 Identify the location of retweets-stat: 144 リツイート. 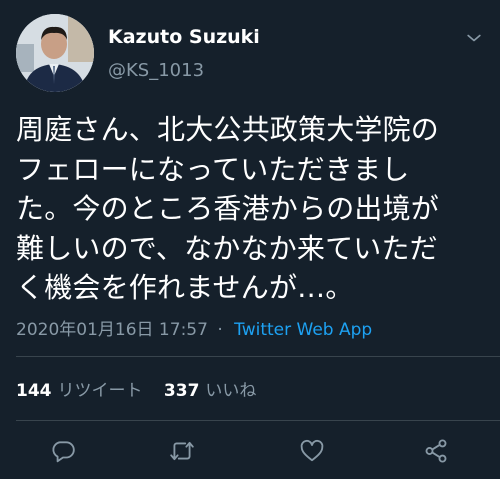
(79, 388).